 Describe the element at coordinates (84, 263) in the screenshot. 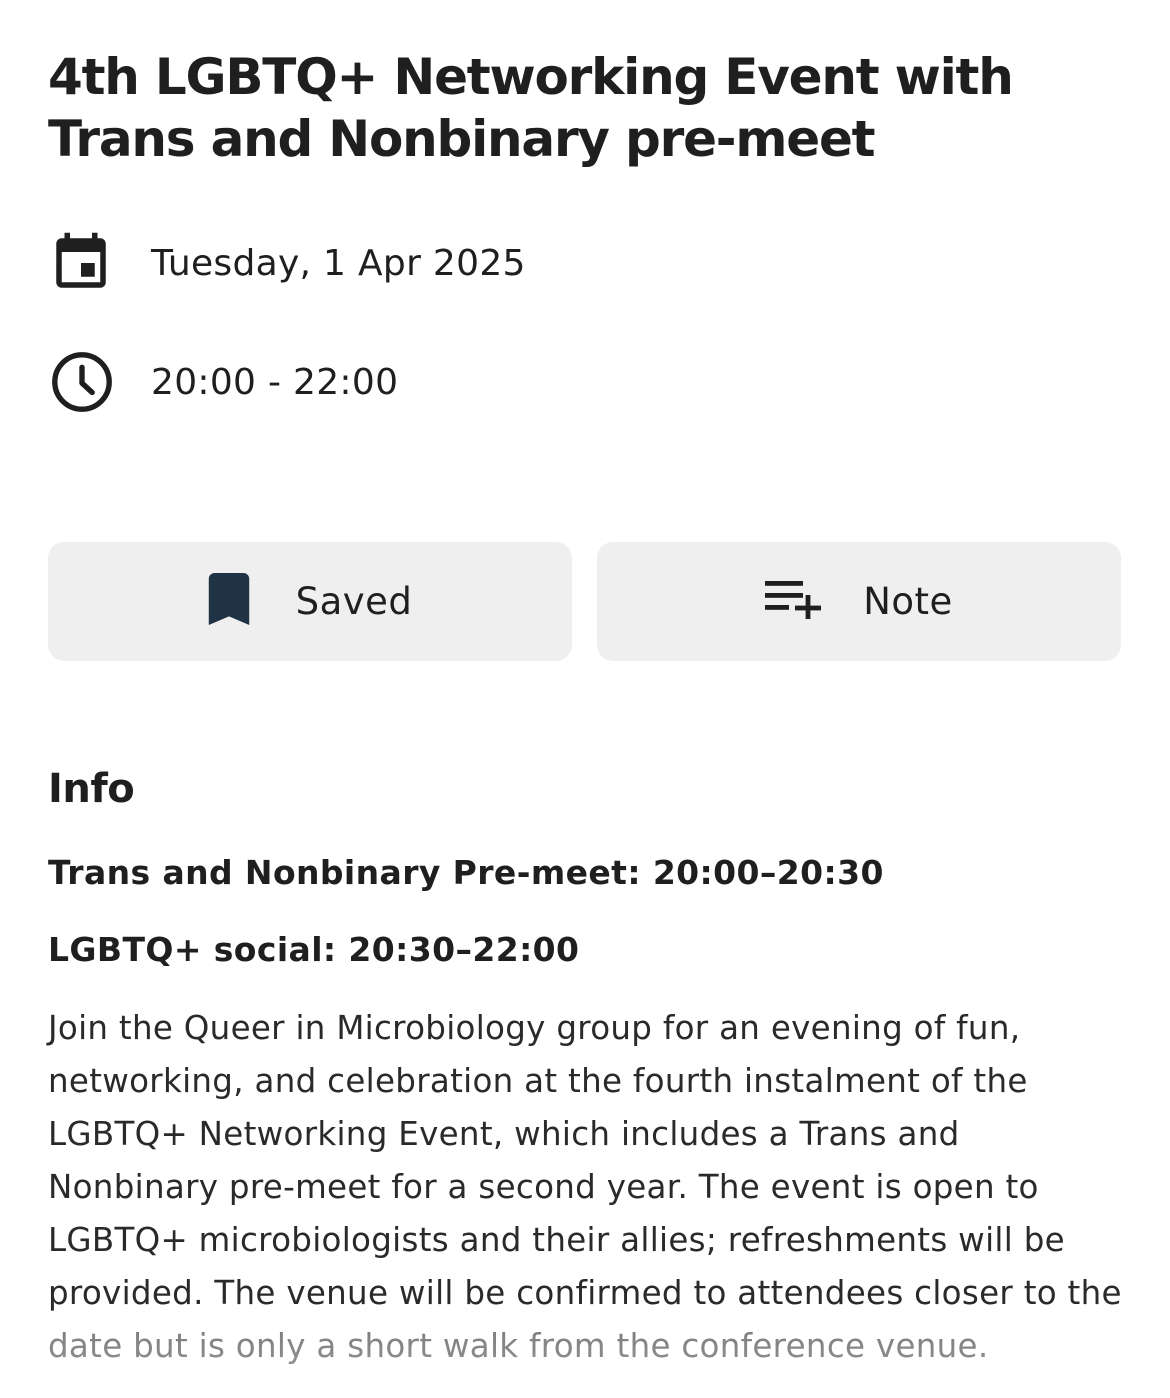

I see `calendar-icon` at that location.